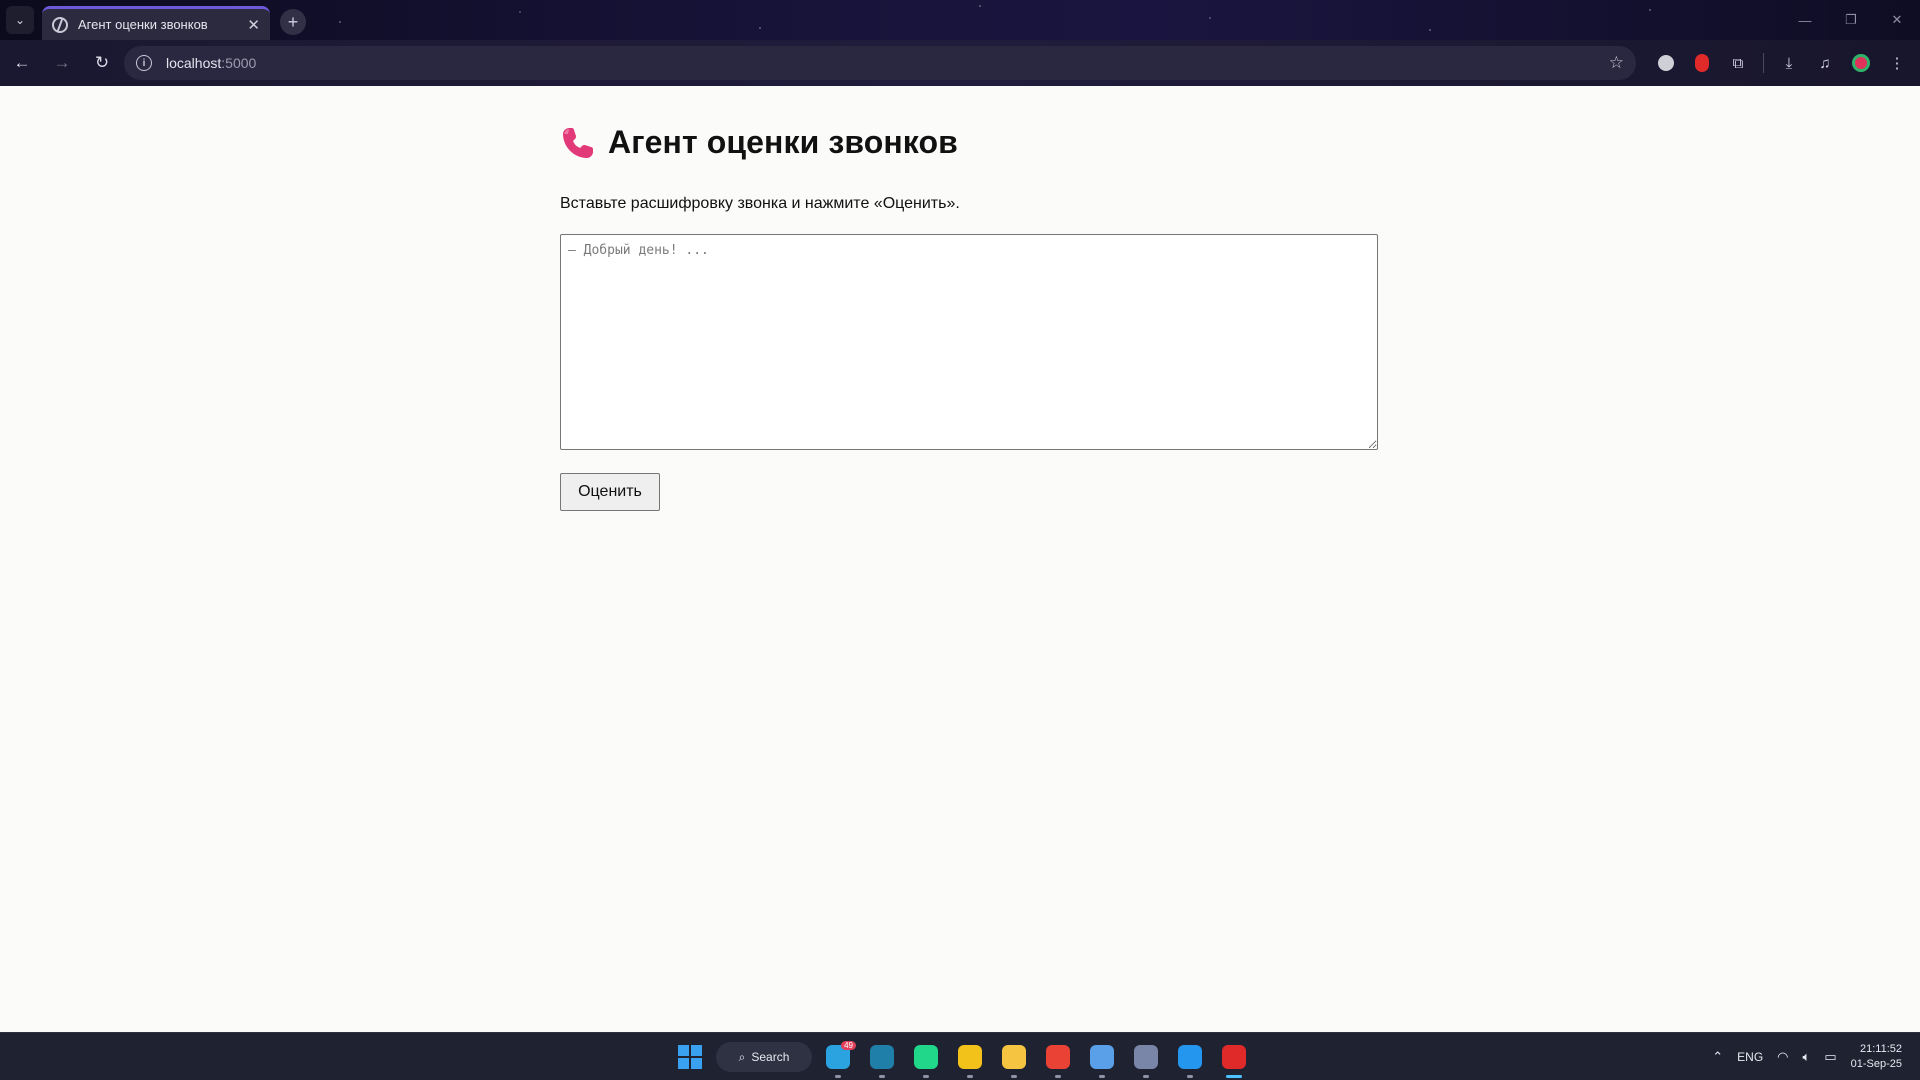 Image resolution: width=1920 pixels, height=1080 pixels. Describe the element at coordinates (1782, 1057) in the screenshot. I see `wifi-icon: ◠` at that location.